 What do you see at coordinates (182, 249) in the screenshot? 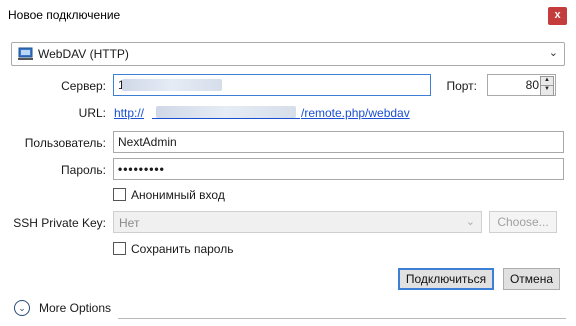
I see `save-password-label: Сохранить пароль` at bounding box center [182, 249].